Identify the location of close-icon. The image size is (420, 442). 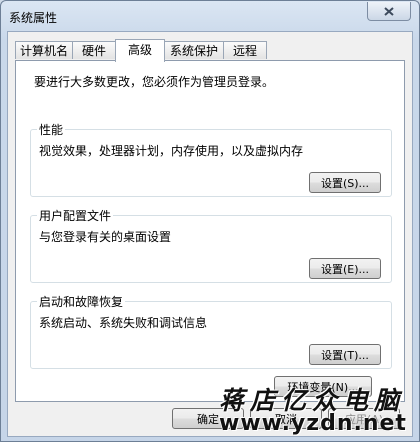
(389, 11).